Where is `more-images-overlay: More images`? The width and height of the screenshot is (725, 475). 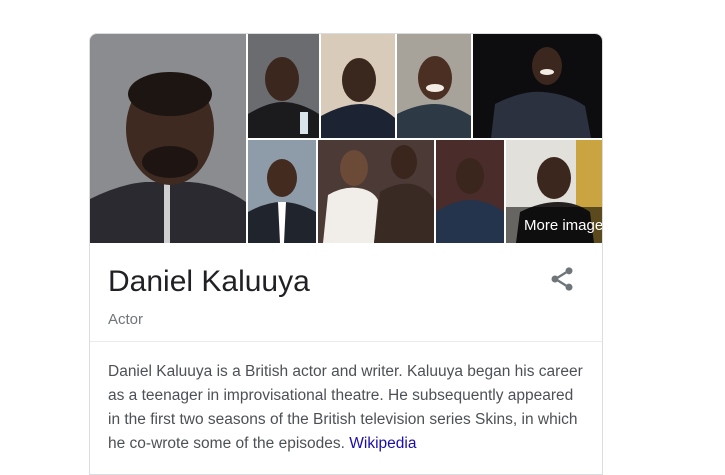 more-images-overlay: More images is located at coordinates (554, 225).